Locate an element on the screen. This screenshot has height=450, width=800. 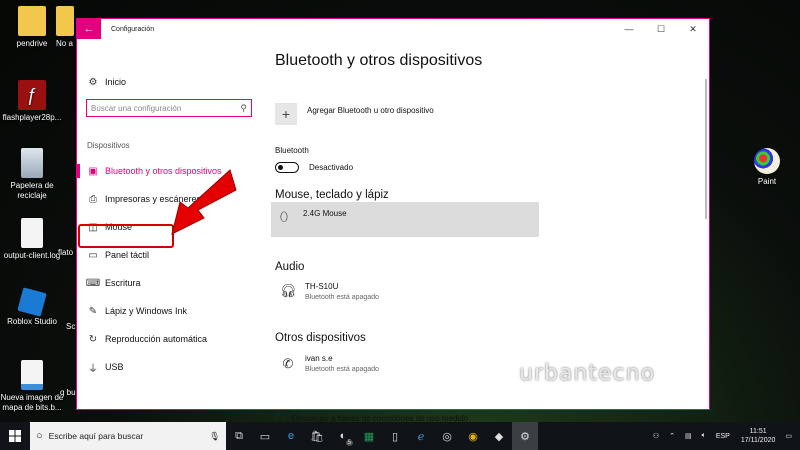
maximize-button: ☐ is located at coordinates (661, 29).